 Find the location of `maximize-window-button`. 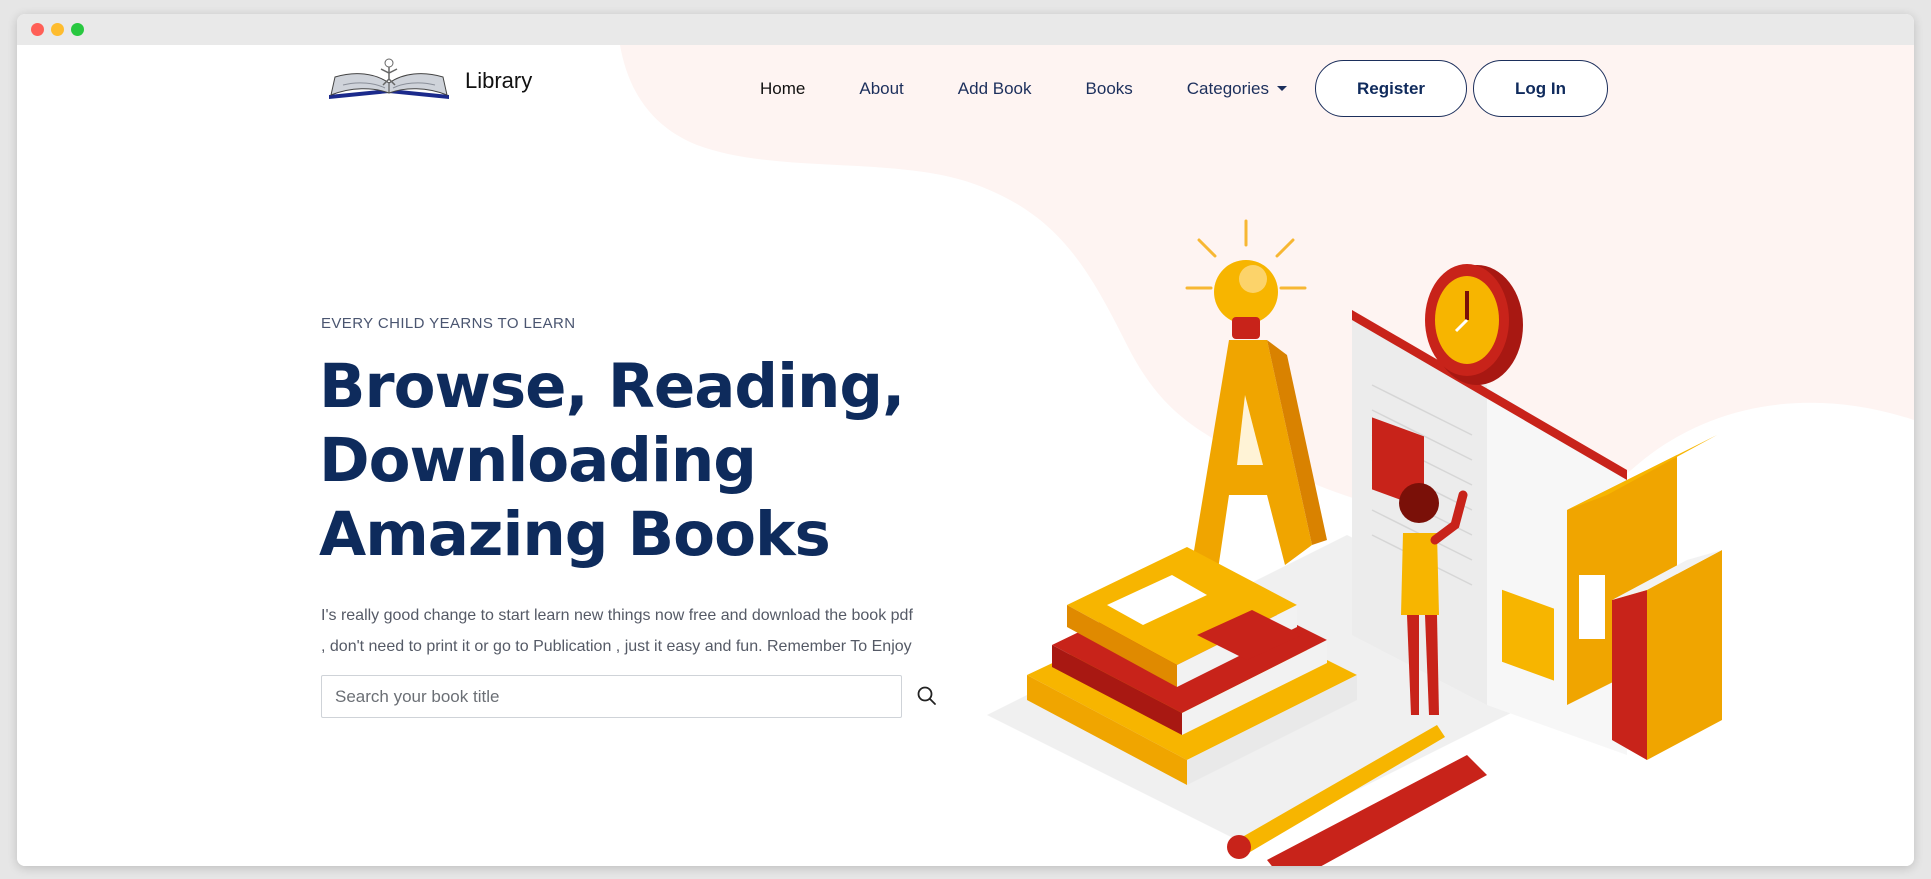

maximize-window-button is located at coordinates (77, 29).